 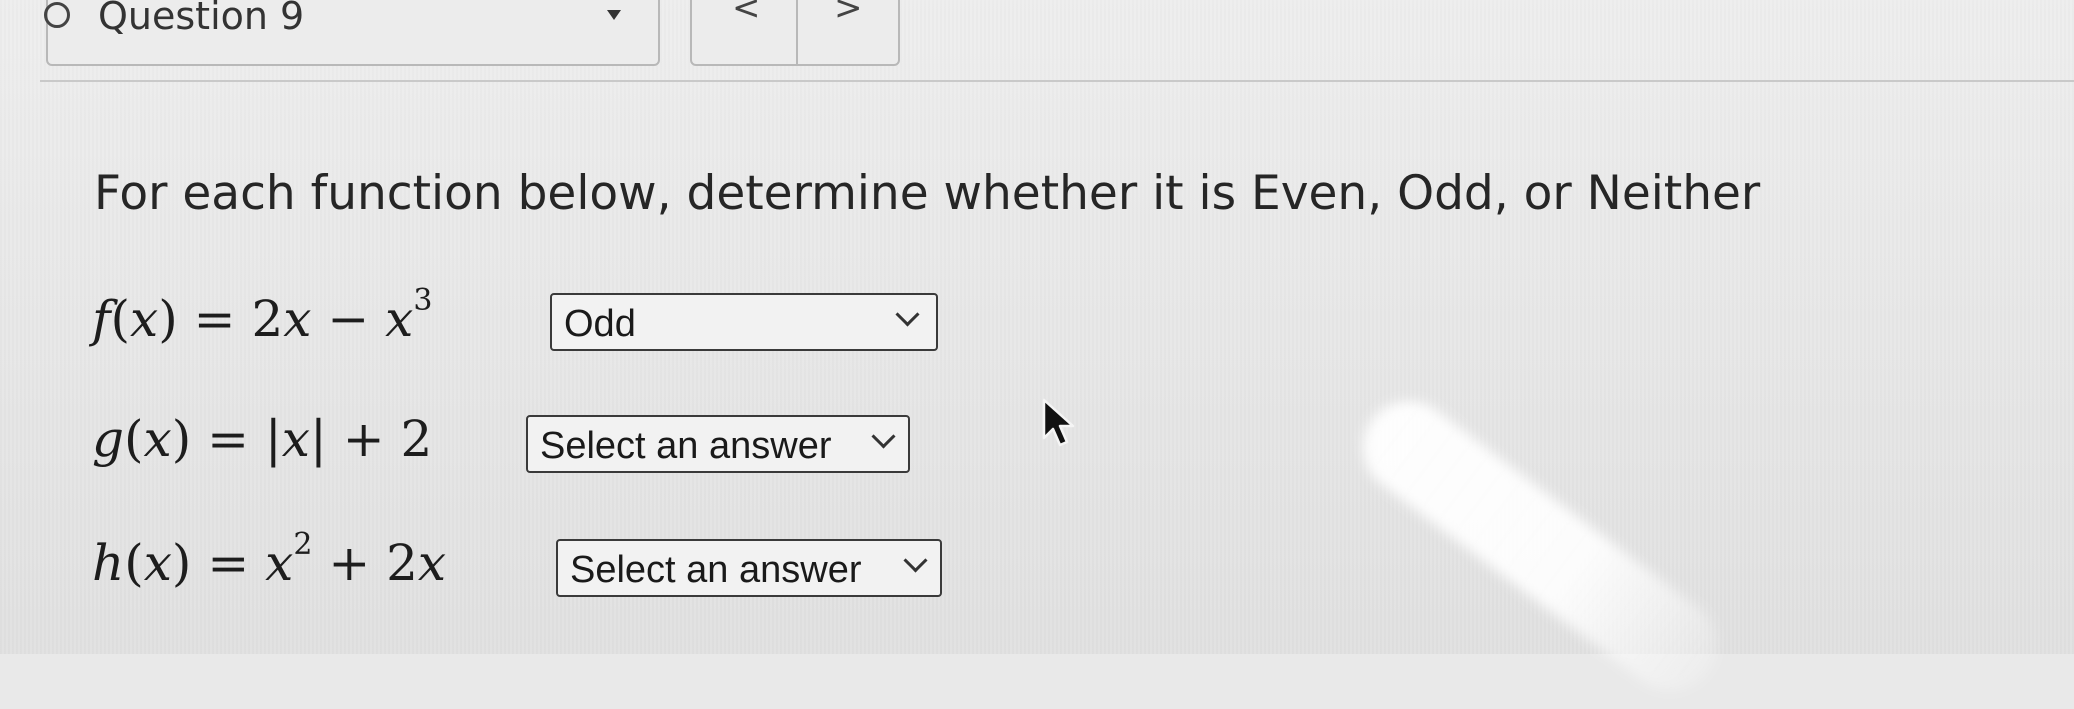 I want to click on select-value: Odd, so click(x=600, y=324).